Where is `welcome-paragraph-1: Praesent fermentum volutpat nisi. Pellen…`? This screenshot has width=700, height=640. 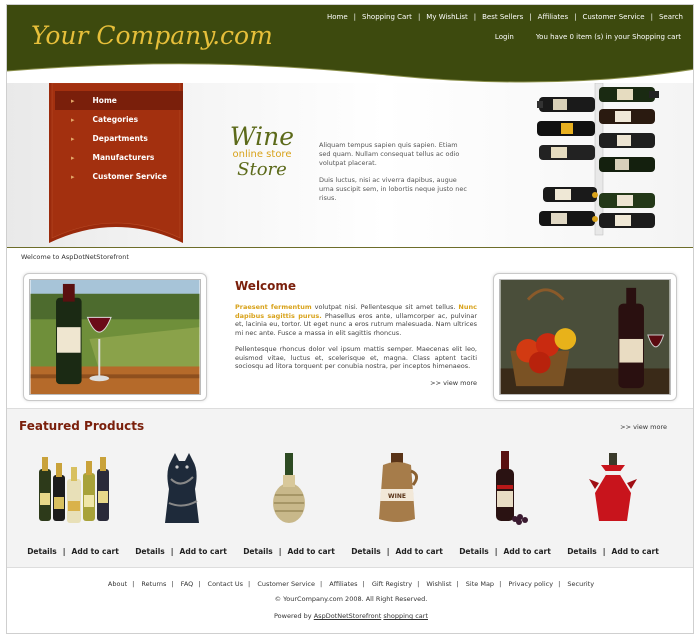 welcome-paragraph-1: Praesent fermentum volutpat nisi. Pellen… is located at coordinates (356, 320).